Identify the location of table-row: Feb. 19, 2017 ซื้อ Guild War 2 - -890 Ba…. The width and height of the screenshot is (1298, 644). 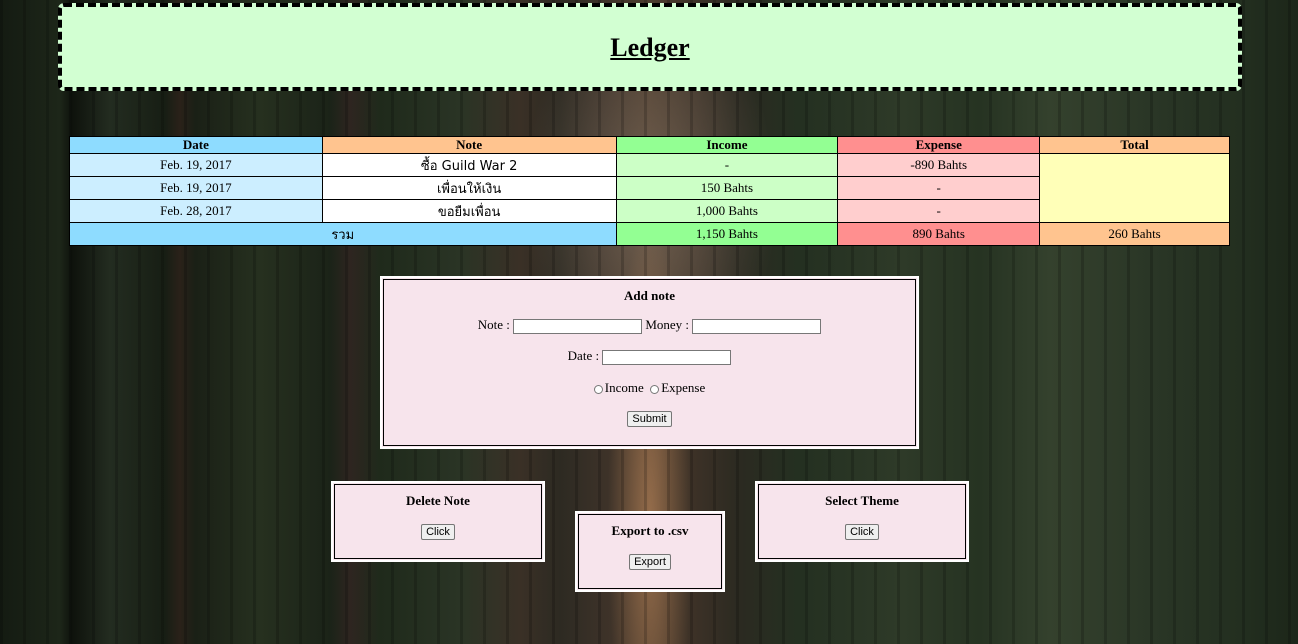
(649, 188).